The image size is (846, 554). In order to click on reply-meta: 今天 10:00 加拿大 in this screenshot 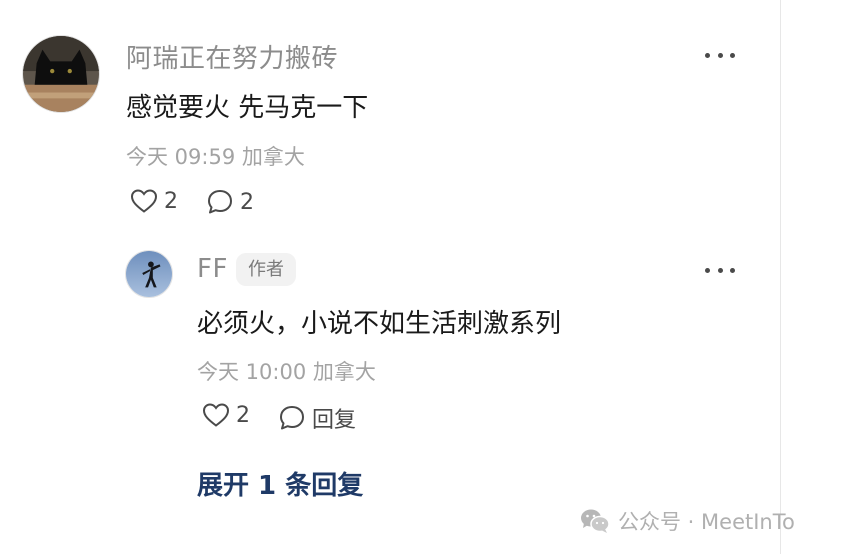, I will do `click(286, 372)`.